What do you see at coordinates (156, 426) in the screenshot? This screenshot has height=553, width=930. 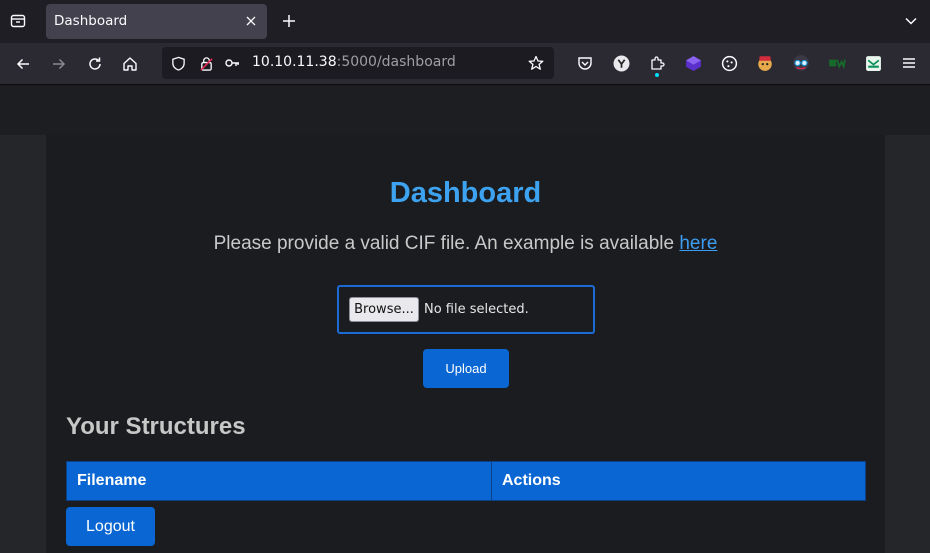 I see `structures-heading: Your Structures` at bounding box center [156, 426].